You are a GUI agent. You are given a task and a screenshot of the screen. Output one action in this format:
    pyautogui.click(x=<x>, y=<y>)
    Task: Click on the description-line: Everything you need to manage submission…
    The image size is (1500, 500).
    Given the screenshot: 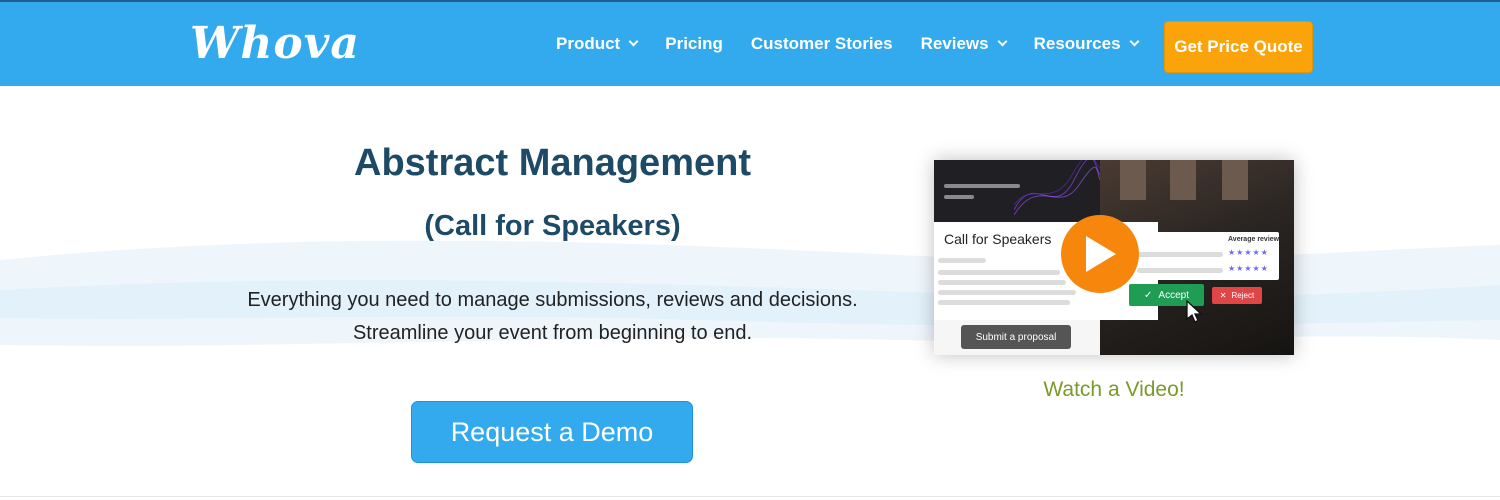 What is the action you would take?
    pyautogui.click(x=552, y=300)
    